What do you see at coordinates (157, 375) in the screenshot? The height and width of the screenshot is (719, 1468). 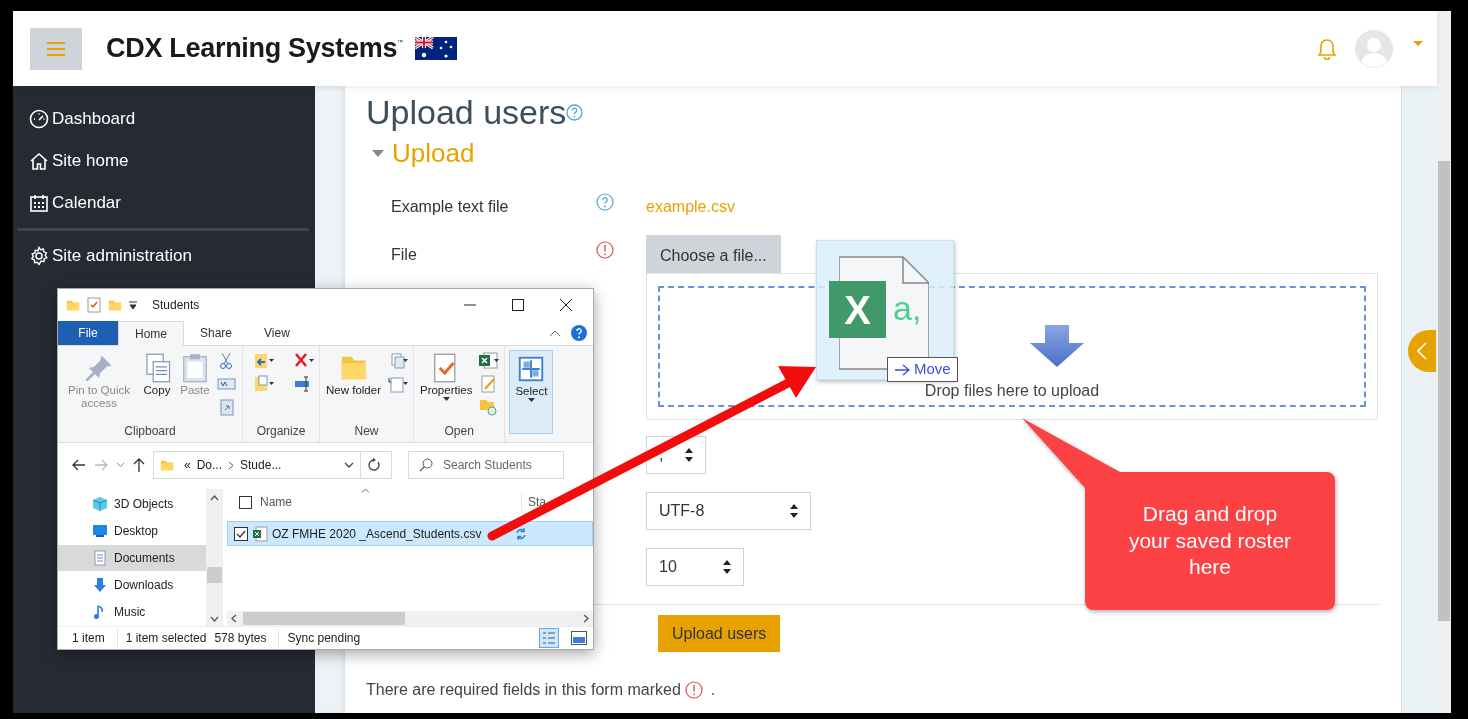 I see `ribbon-button: Copy` at bounding box center [157, 375].